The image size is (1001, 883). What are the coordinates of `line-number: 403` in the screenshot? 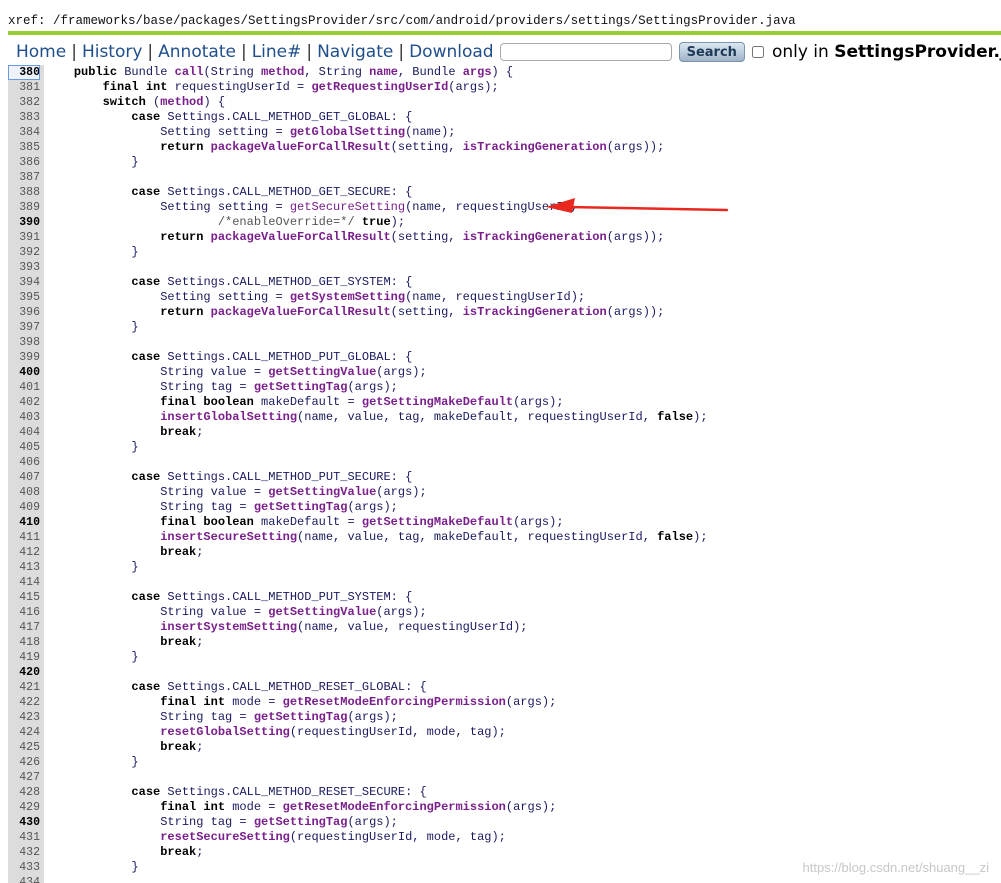 It's located at (24, 417).